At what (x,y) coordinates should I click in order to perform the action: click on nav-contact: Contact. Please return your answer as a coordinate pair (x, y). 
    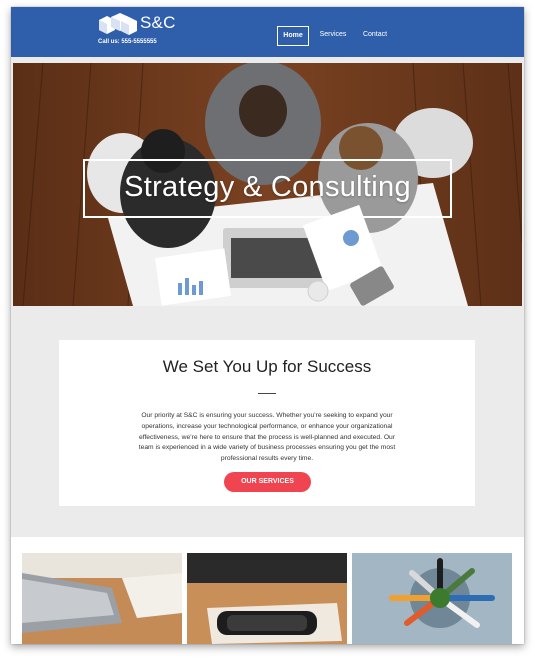
    Looking at the image, I should click on (375, 35).